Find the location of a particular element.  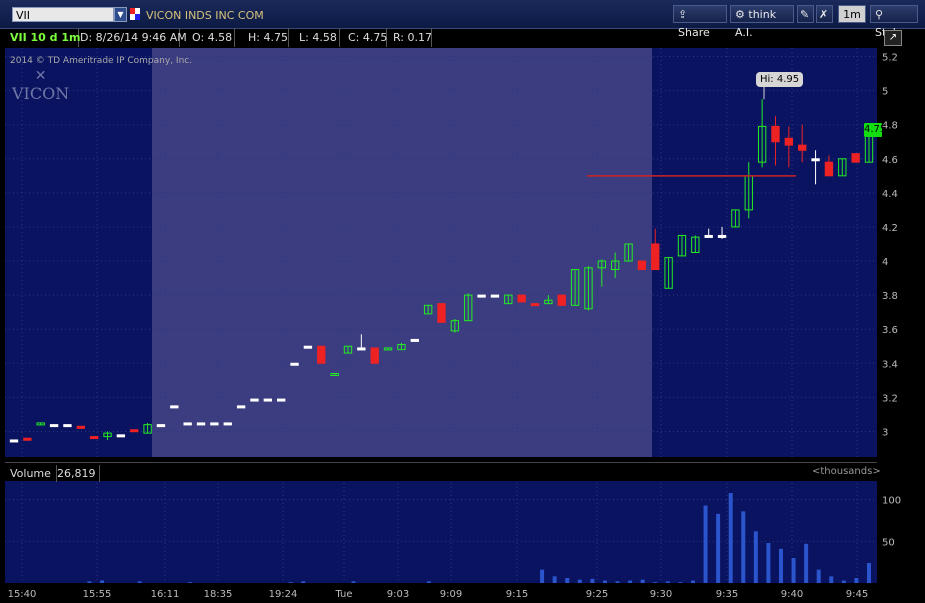

x-tick-label: 9:30 is located at coordinates (661, 594).